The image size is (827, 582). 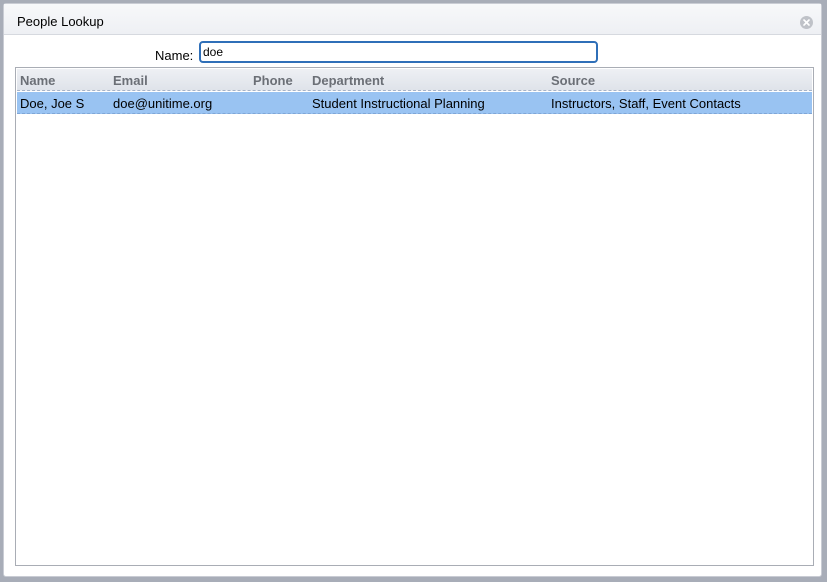 I want to click on column-header-email: Email, so click(x=130, y=81).